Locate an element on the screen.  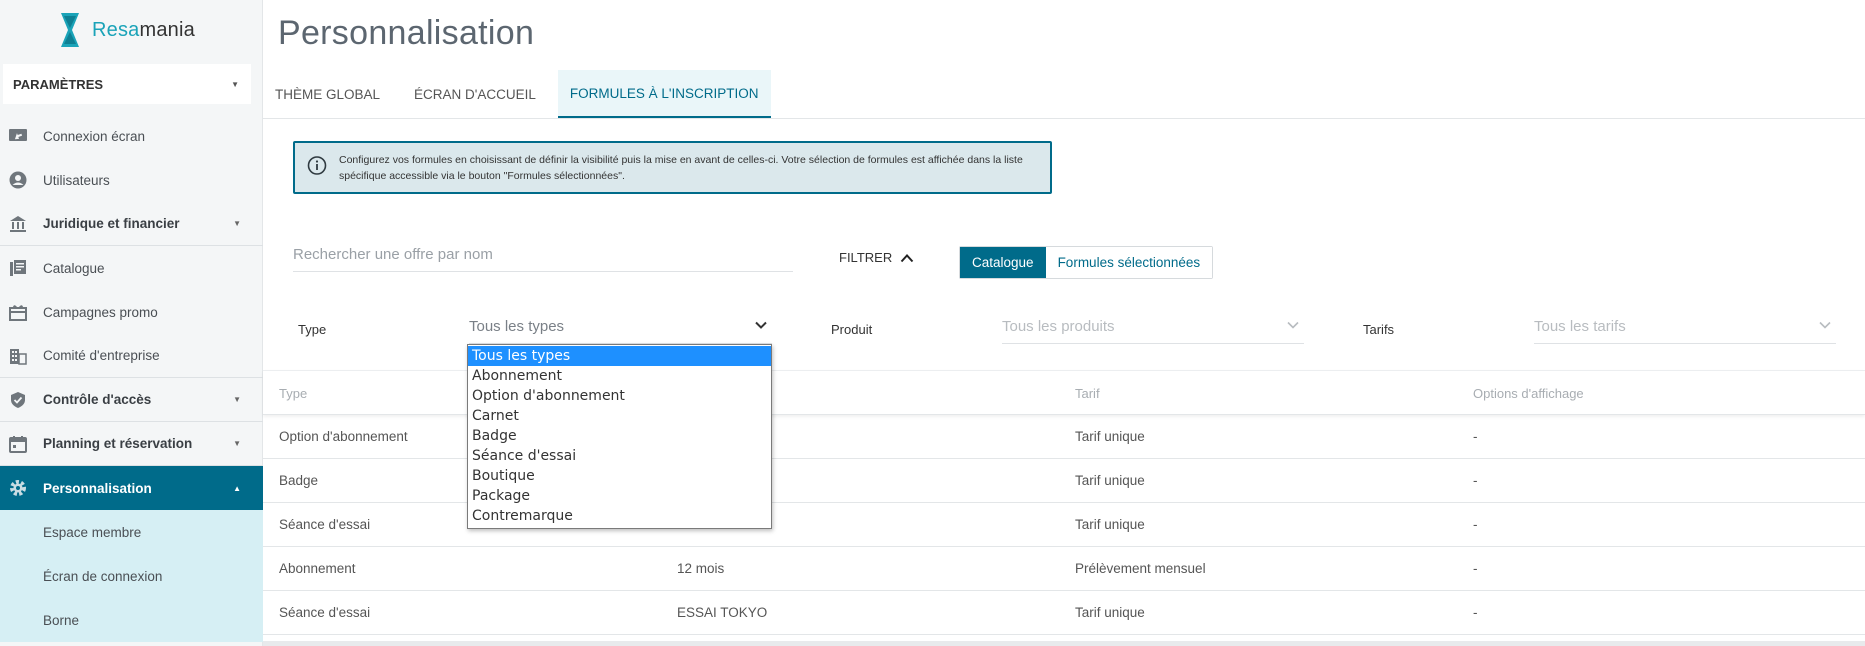
sidebar-item-controle-acces: Contrôle d'accès ▼ is located at coordinates (131, 400).